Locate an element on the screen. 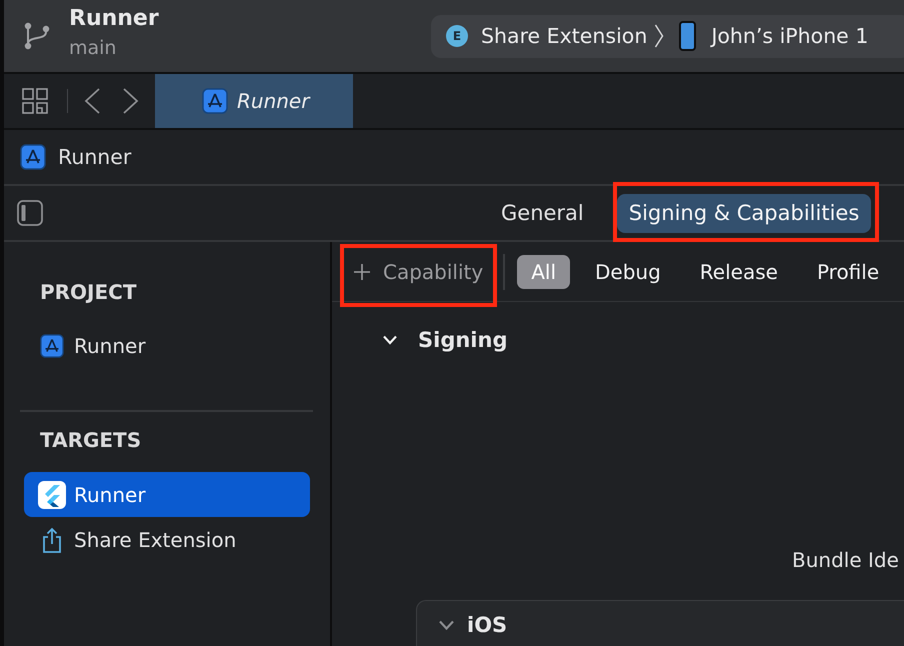  app-icon is located at coordinates (52, 494).